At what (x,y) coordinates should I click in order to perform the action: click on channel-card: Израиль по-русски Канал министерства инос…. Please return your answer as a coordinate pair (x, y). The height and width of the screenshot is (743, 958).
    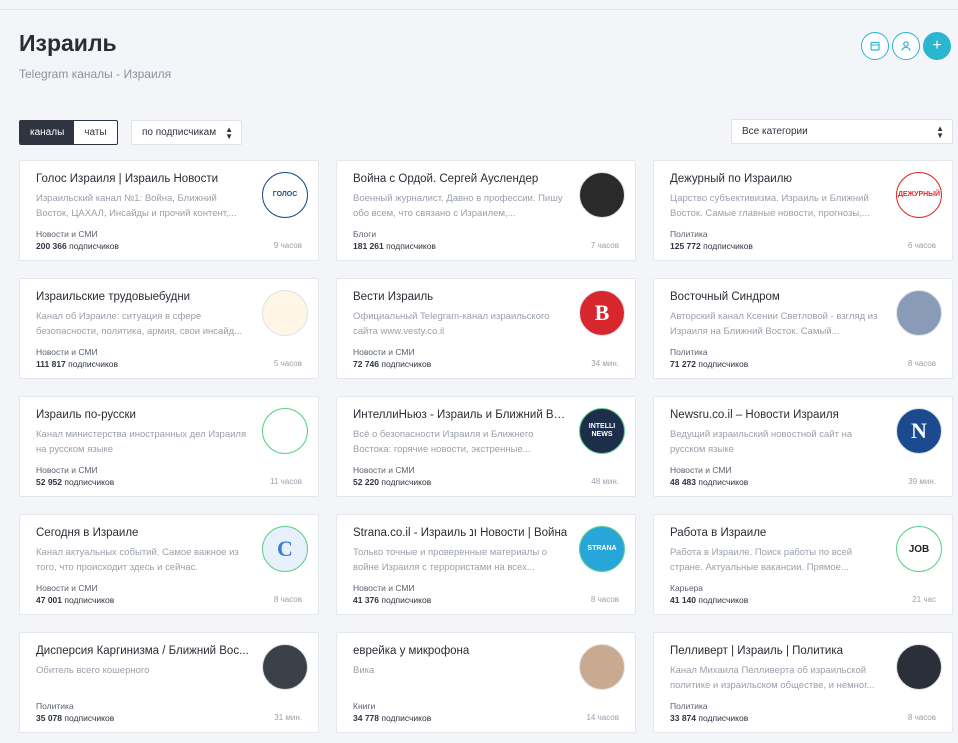
    Looking at the image, I should click on (169, 446).